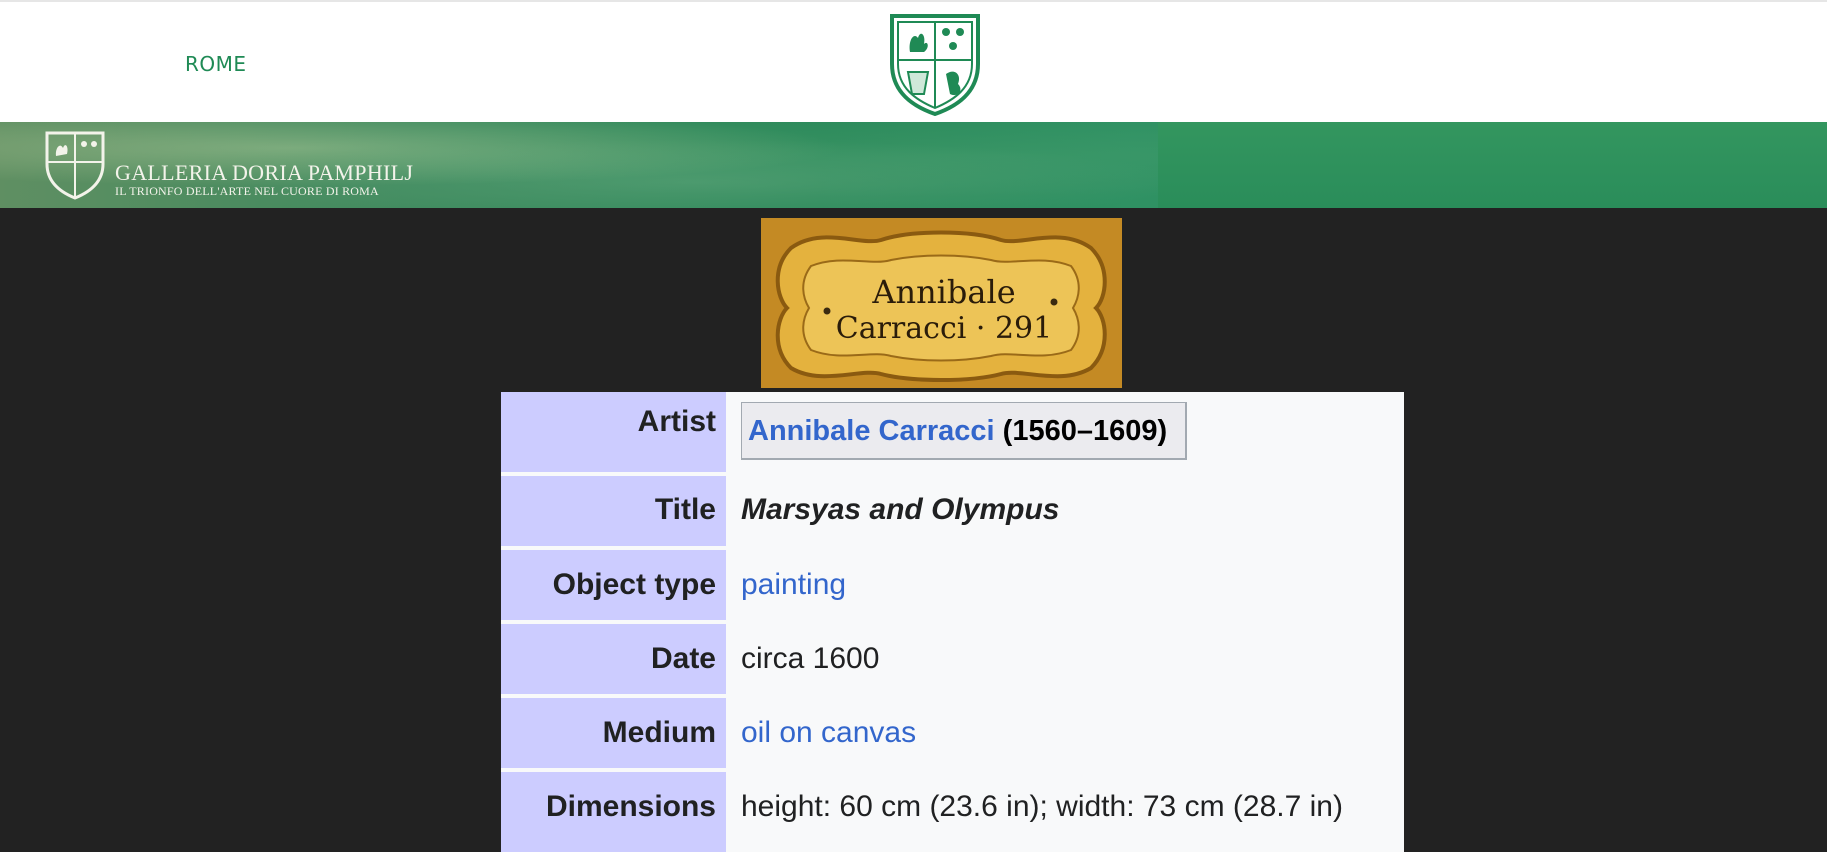  Describe the element at coordinates (75, 165) in the screenshot. I see `gallery-crest-icon` at that location.